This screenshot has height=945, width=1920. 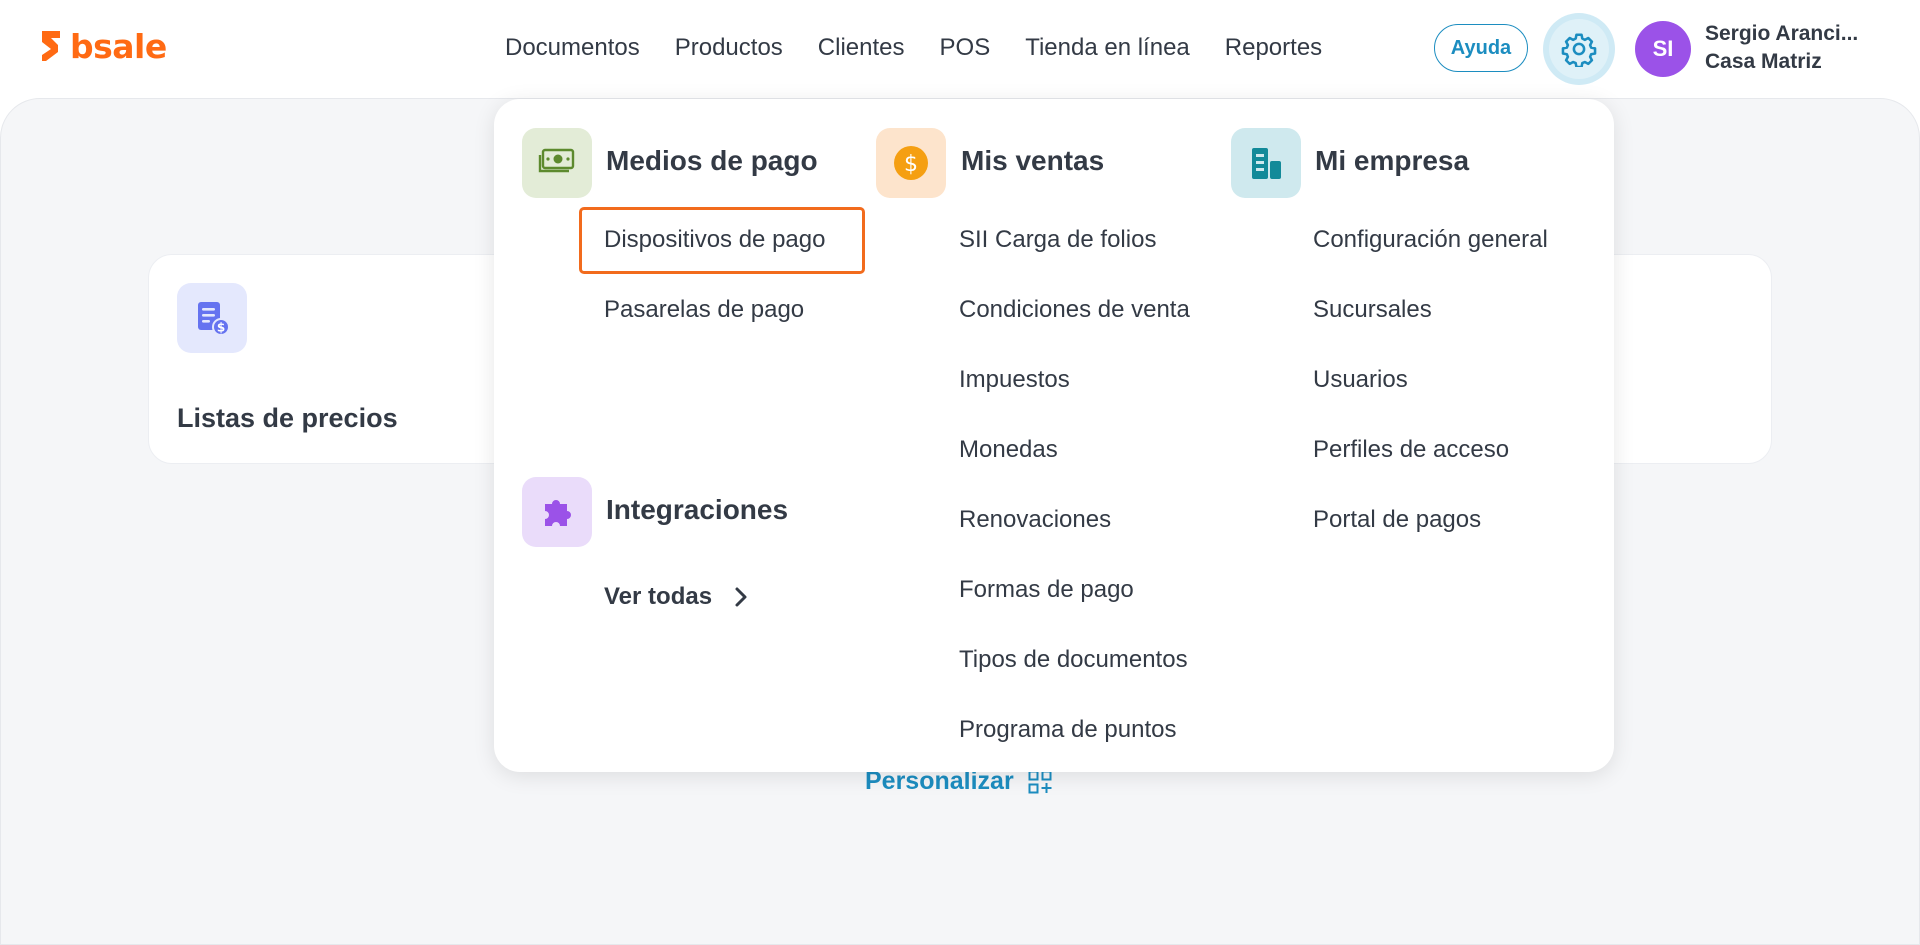 I want to click on usuarios-link: Usuarios, so click(x=1360, y=380).